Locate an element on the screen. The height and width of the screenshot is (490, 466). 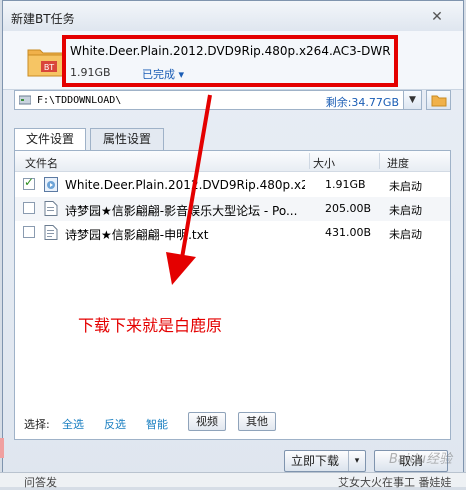
video-file-icon is located at coordinates (51, 184).